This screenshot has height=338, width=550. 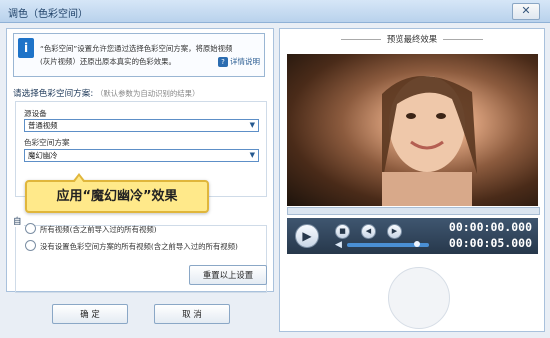 I want to click on source-device-select: 普通视频 ▼, so click(x=141, y=125).